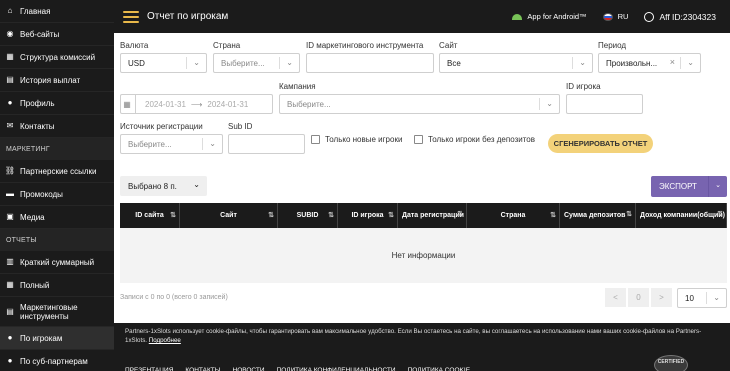  Describe the element at coordinates (10, 360) in the screenshot. I see `subpartners-icon: ●` at that location.